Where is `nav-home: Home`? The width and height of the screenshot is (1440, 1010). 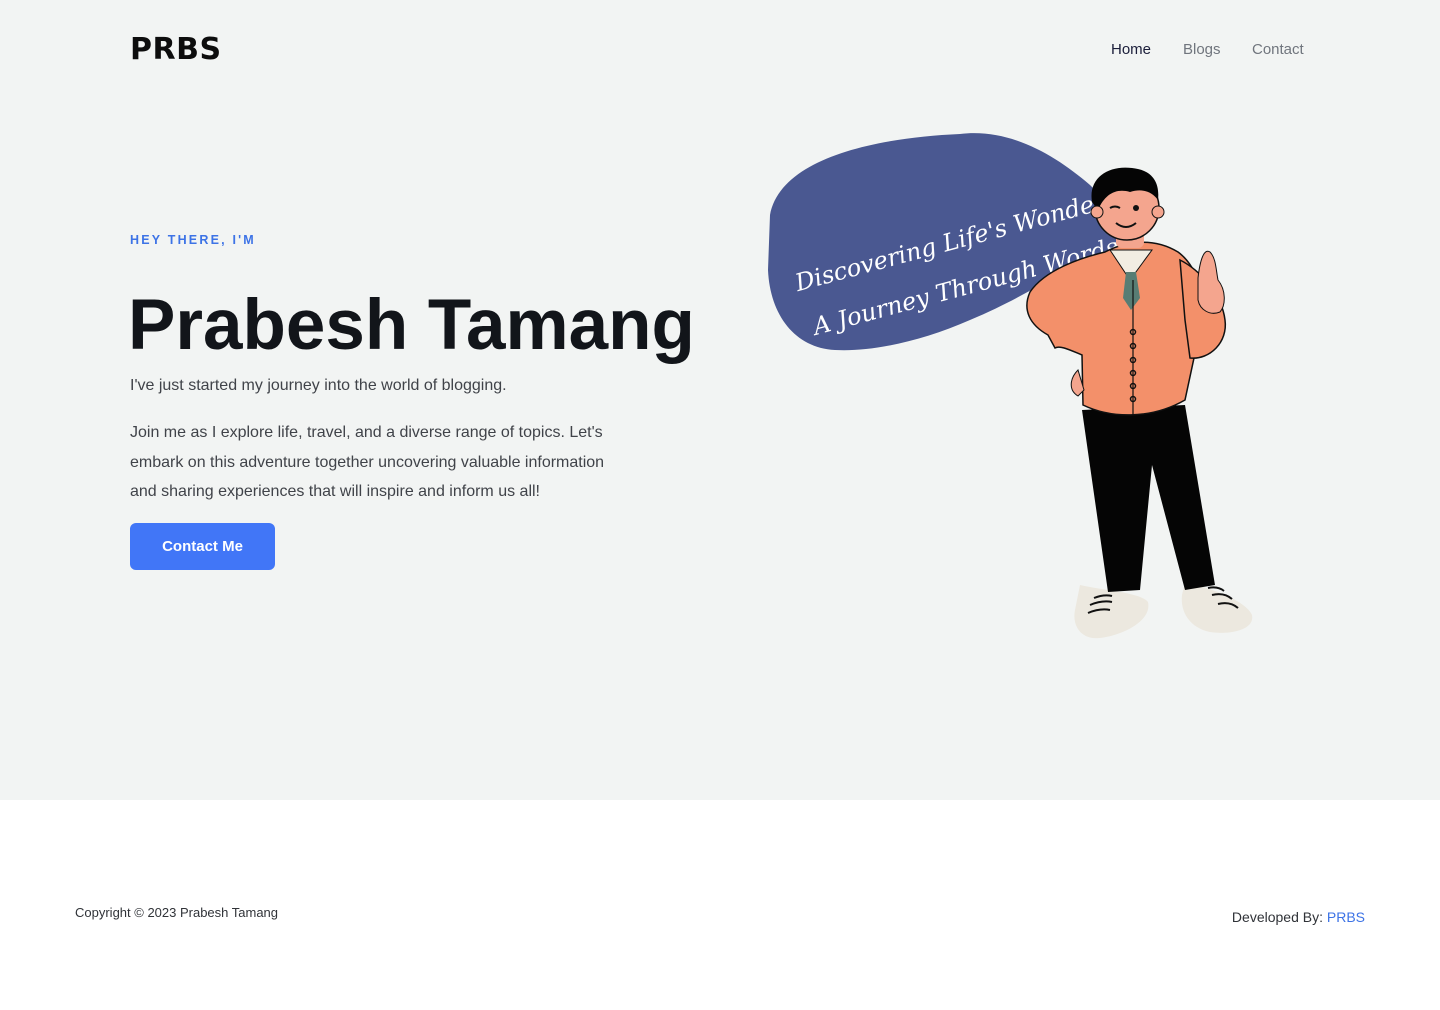 nav-home: Home is located at coordinates (1131, 50).